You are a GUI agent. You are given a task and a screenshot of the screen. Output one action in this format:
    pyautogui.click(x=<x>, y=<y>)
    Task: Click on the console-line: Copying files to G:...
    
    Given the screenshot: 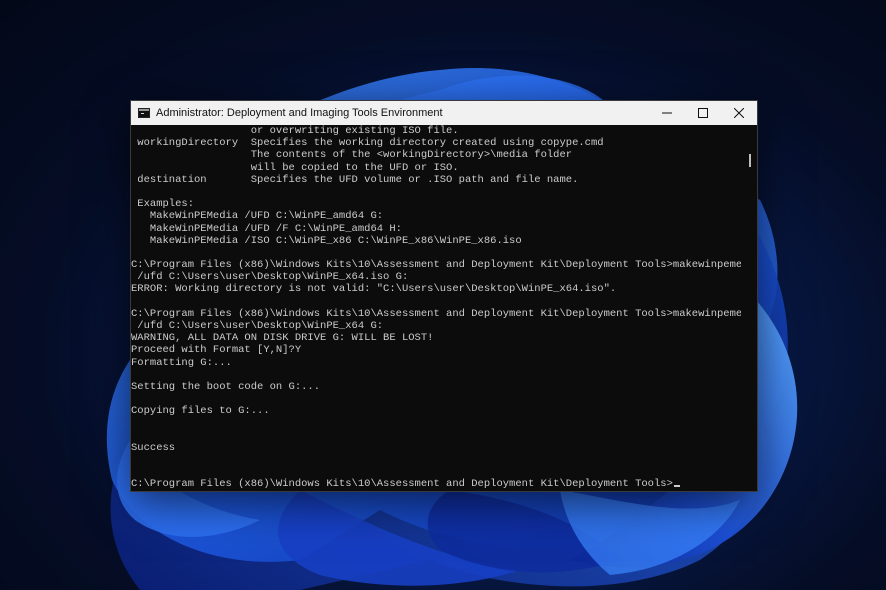 What is the action you would take?
    pyautogui.click(x=436, y=411)
    